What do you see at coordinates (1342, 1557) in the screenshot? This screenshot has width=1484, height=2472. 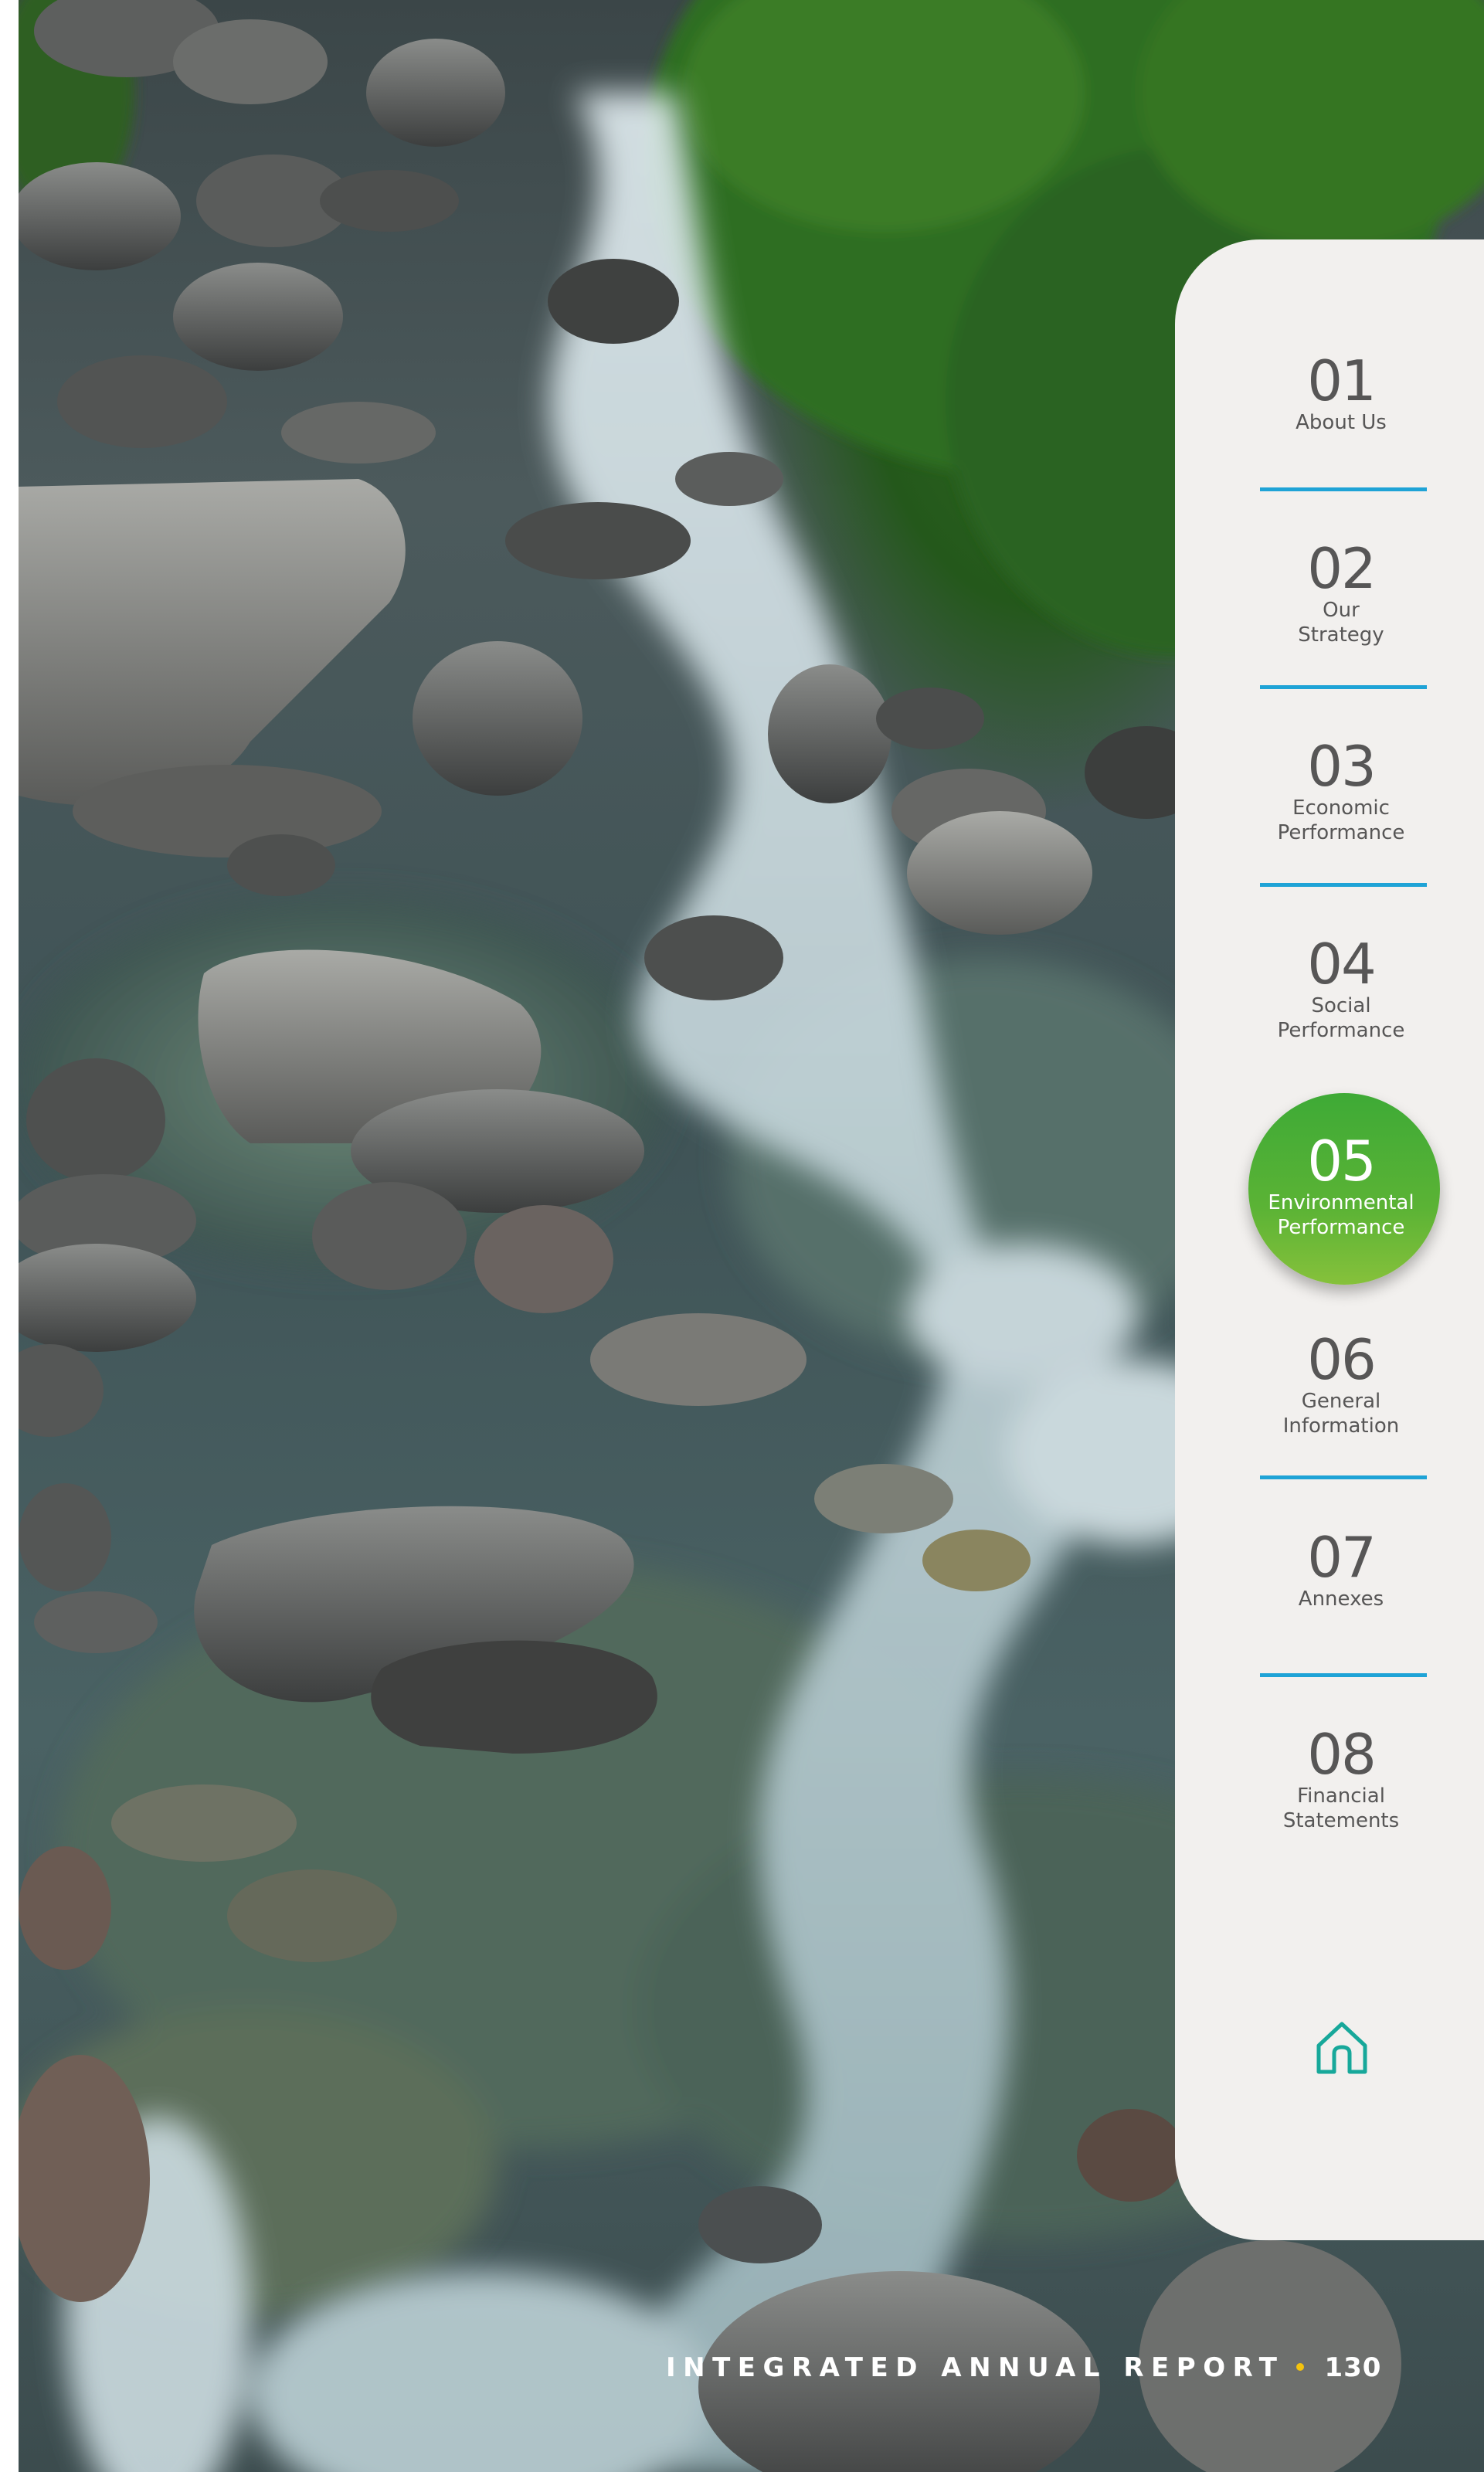 I see `nav-number: 07` at bounding box center [1342, 1557].